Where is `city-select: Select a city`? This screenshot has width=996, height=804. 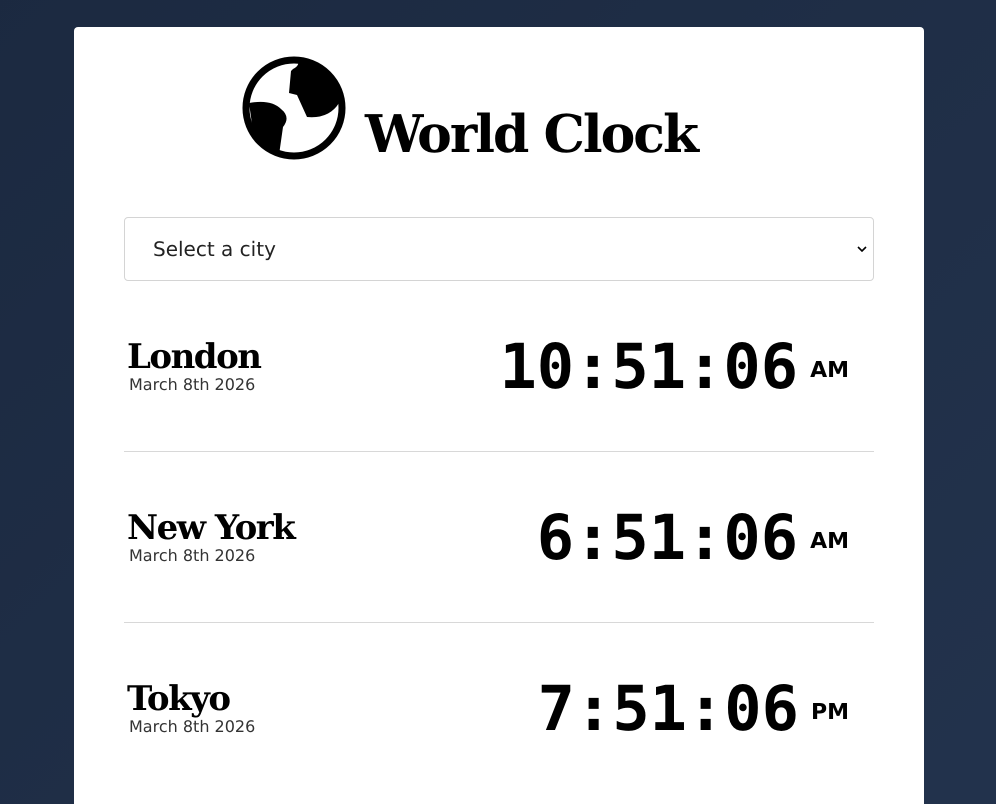
city-select: Select a city is located at coordinates (499, 249).